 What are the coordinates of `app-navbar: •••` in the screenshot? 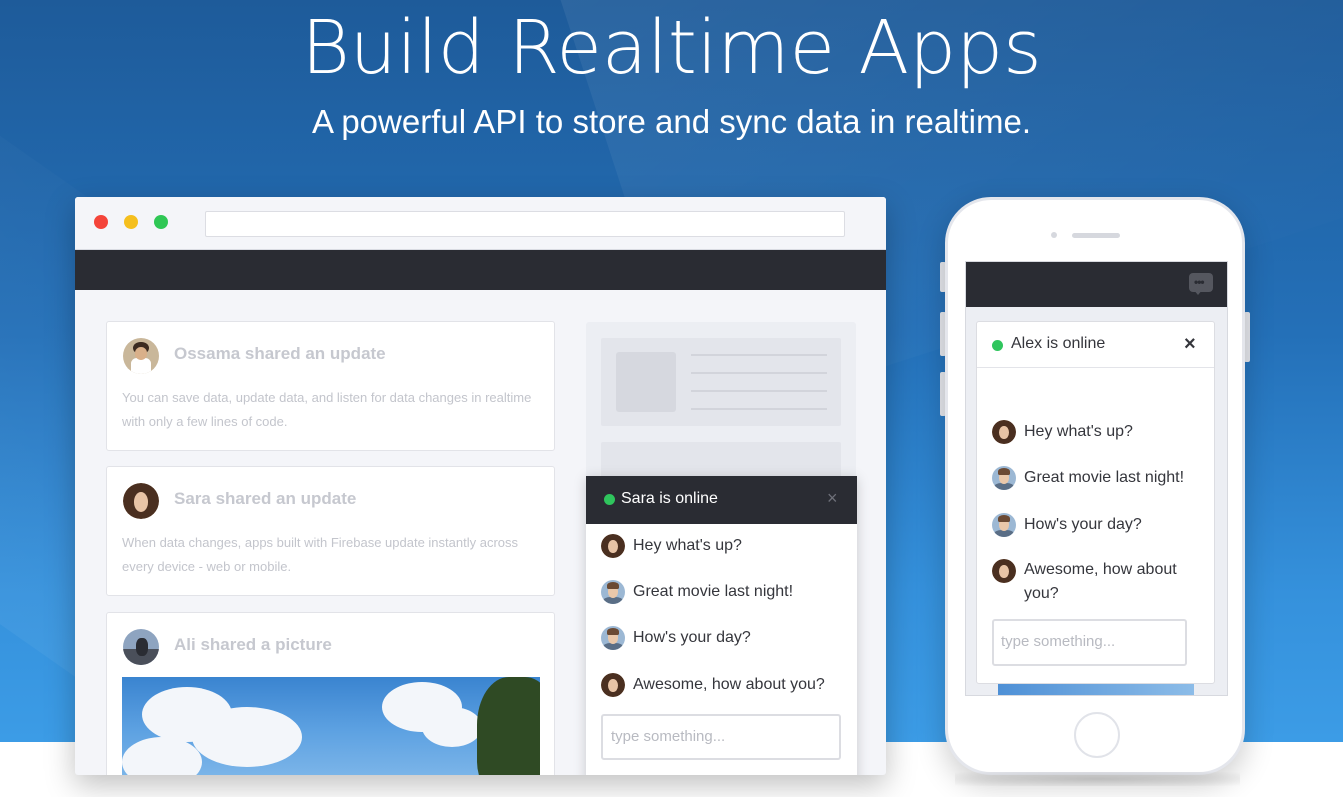 It's located at (1096, 284).